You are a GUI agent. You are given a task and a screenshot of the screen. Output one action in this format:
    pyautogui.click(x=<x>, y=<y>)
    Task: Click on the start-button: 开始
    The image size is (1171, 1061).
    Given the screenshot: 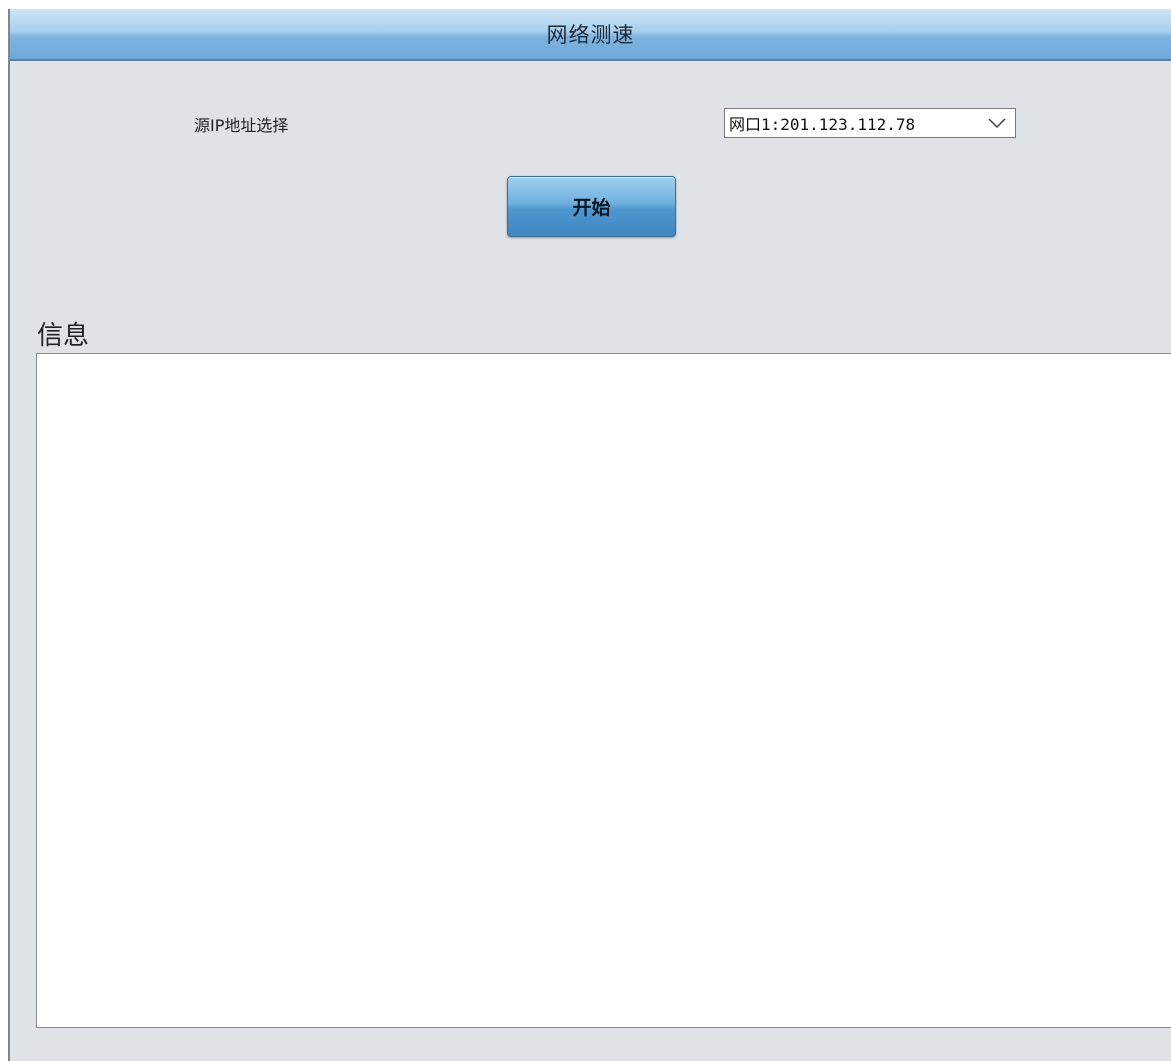 What is the action you would take?
    pyautogui.click(x=591, y=206)
    